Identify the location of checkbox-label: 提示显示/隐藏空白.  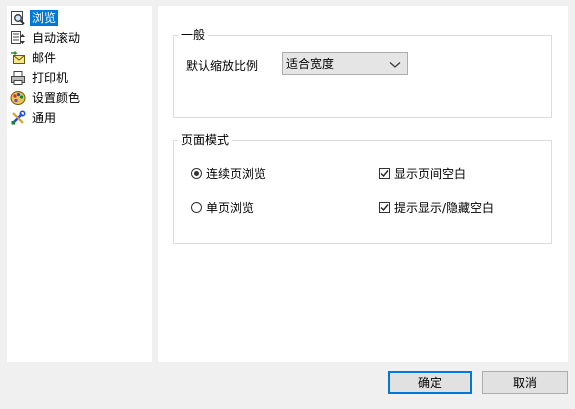
(444, 207).